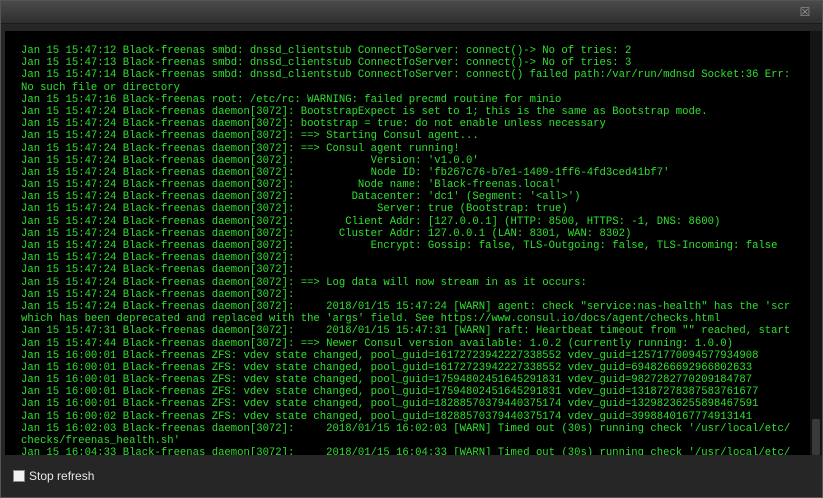 This screenshot has width=823, height=498. Describe the element at coordinates (100, 87) in the screenshot. I see `log-line: No such file or directory` at that location.